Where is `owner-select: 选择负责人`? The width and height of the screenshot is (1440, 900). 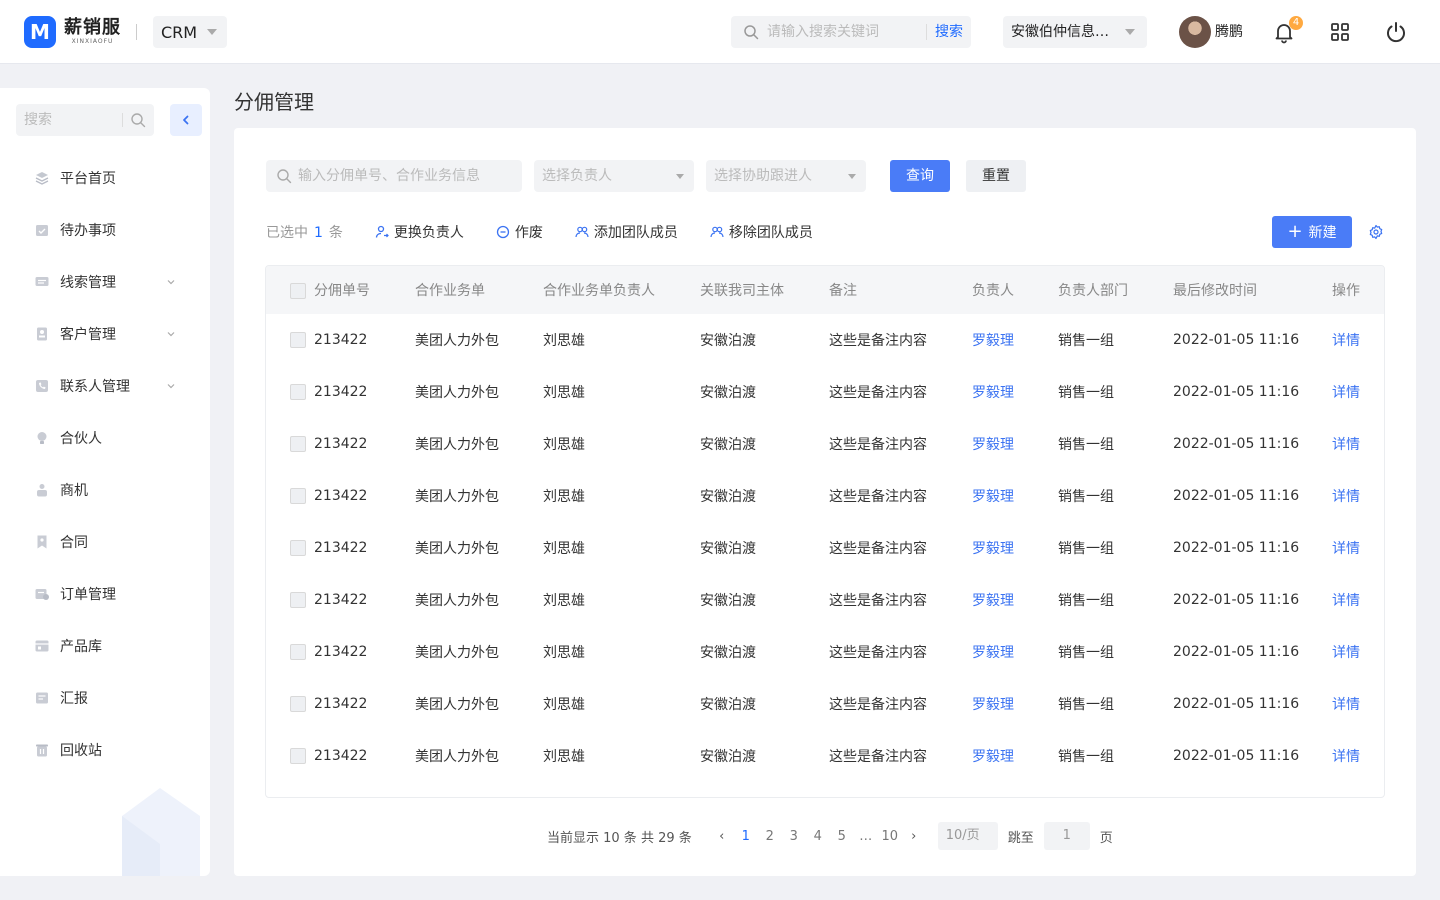
owner-select: 选择负责人 is located at coordinates (614, 176).